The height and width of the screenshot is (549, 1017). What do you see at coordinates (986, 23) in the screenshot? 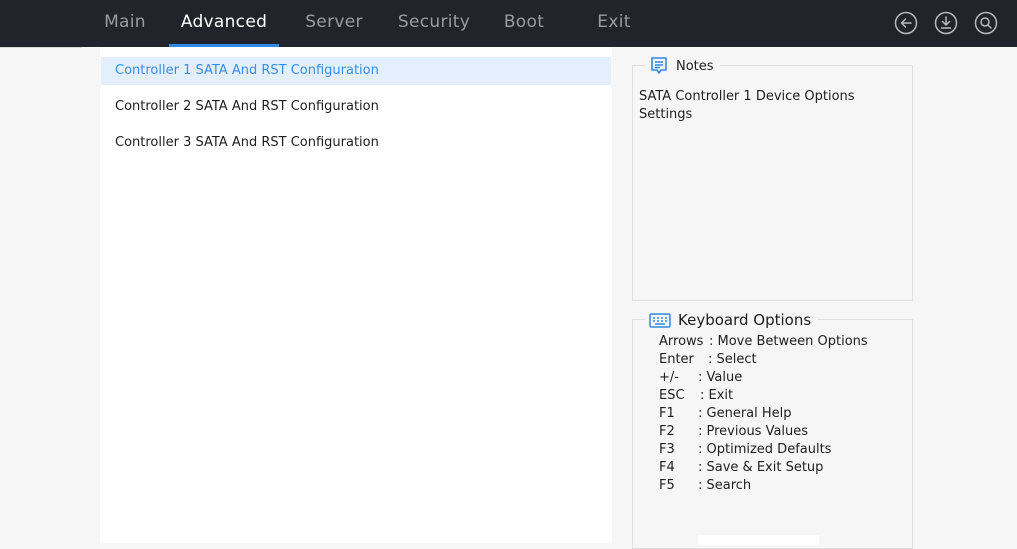
I see `search-icon` at bounding box center [986, 23].